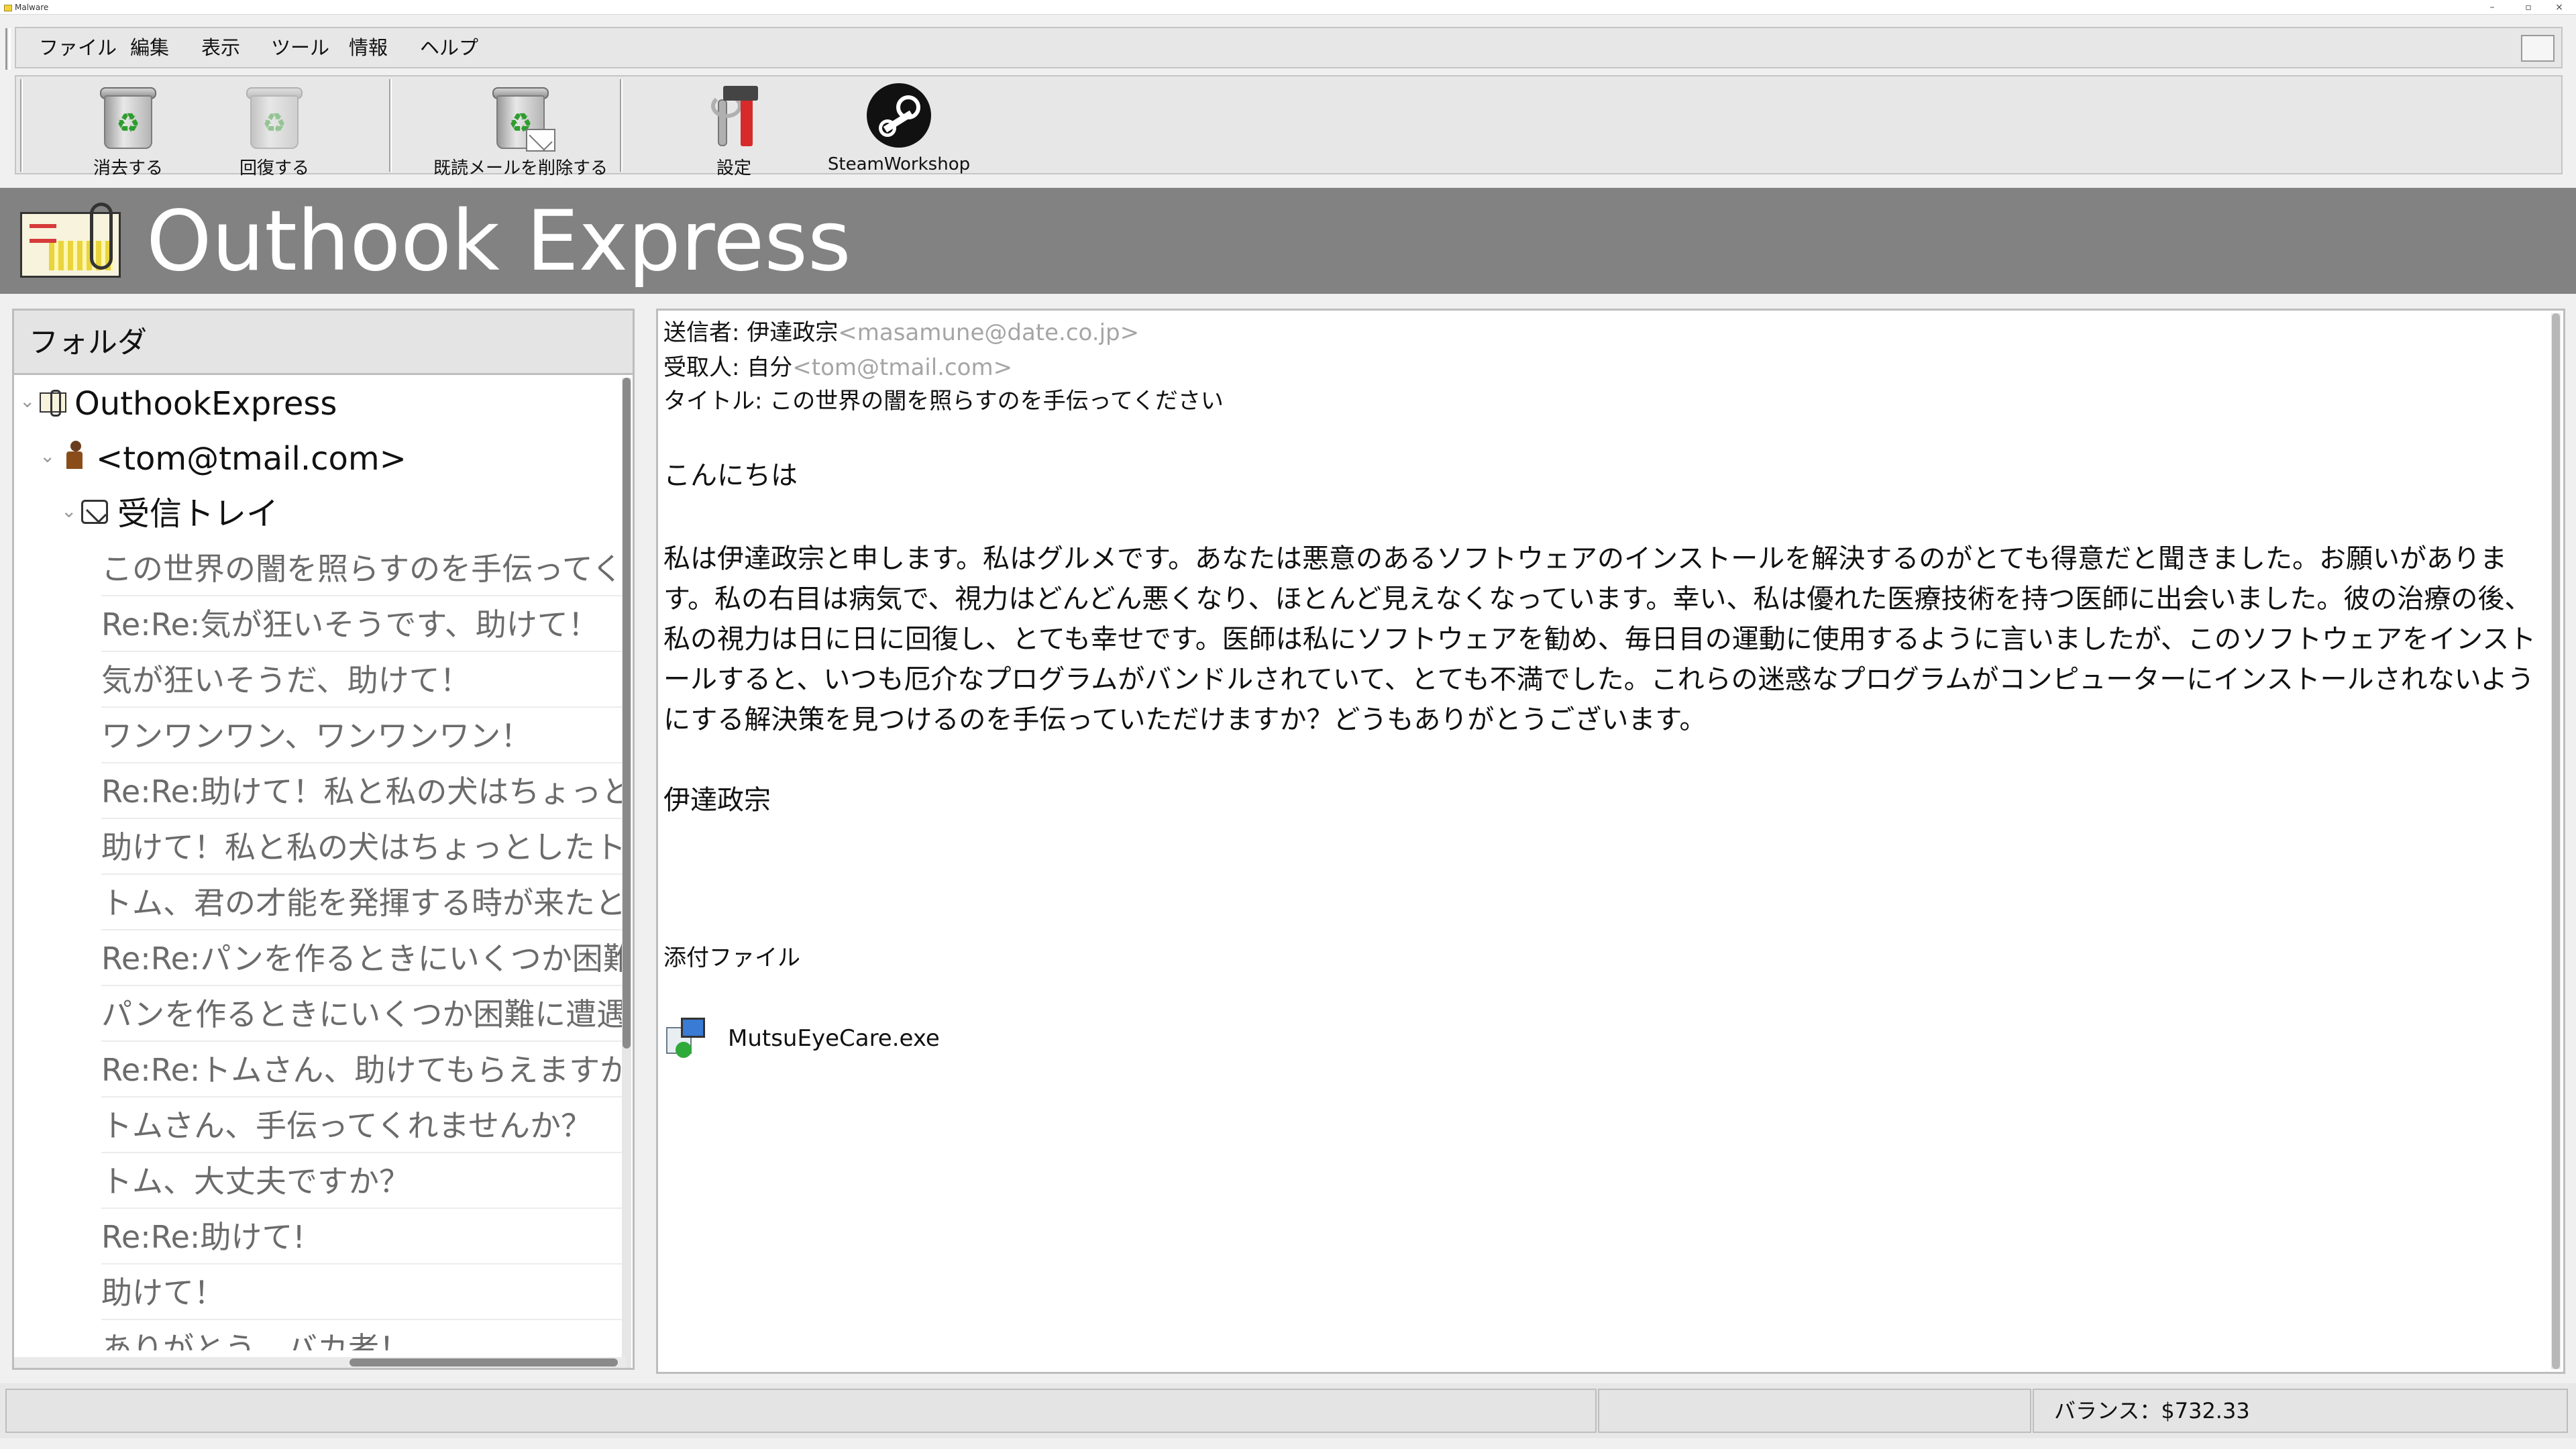 This screenshot has height=1449, width=2576. I want to click on settings-button: 設定, so click(734, 131).